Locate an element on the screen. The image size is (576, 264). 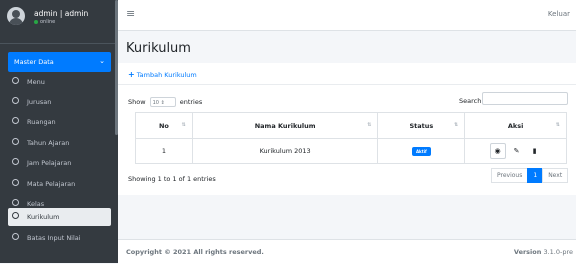
sidebar-item-batas-input-nilai: Batas Input Nilai is located at coordinates (59, 238).